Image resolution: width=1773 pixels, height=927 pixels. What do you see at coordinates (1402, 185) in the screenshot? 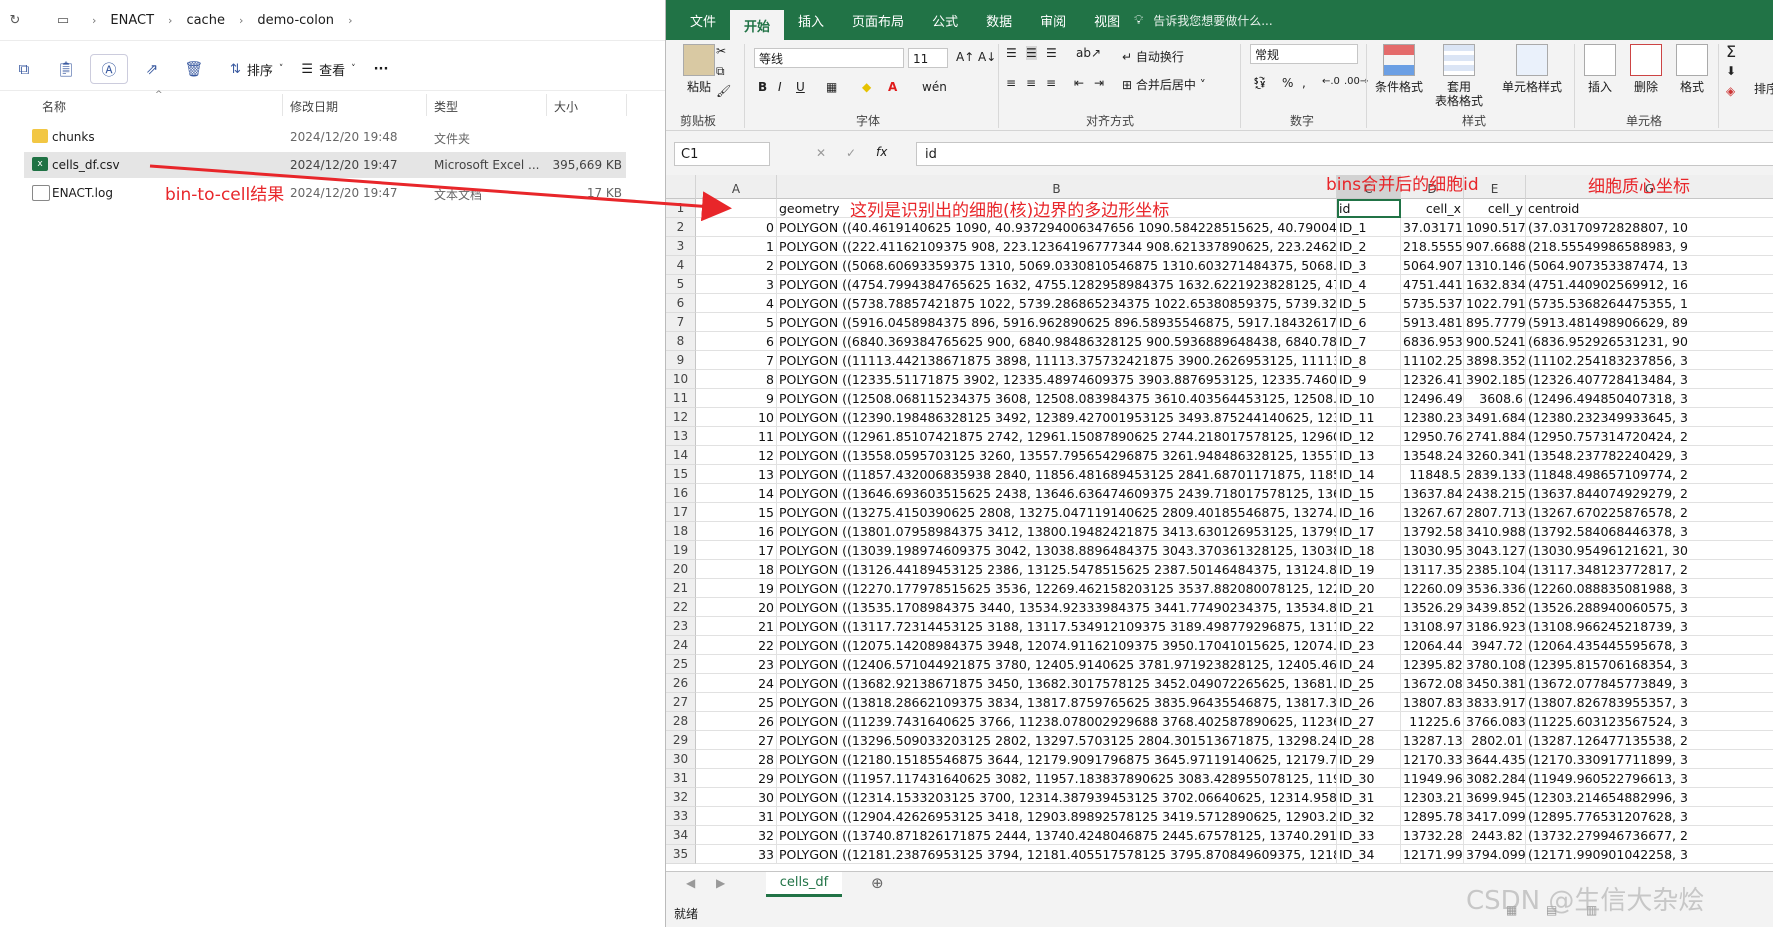
I see `annotation-bins-id-note: bins合并后的细胞id` at bounding box center [1402, 185].